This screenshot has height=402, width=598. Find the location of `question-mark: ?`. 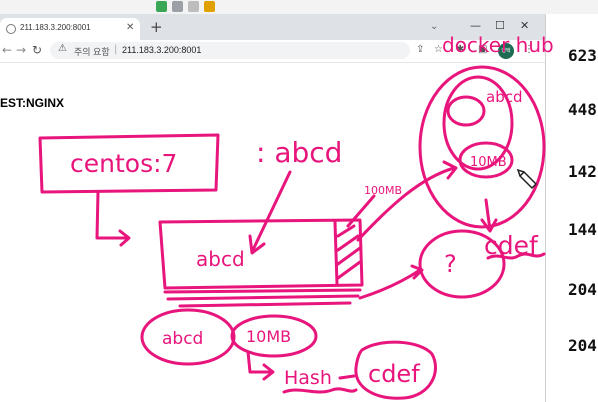

question-mark: ? is located at coordinates (450, 264).